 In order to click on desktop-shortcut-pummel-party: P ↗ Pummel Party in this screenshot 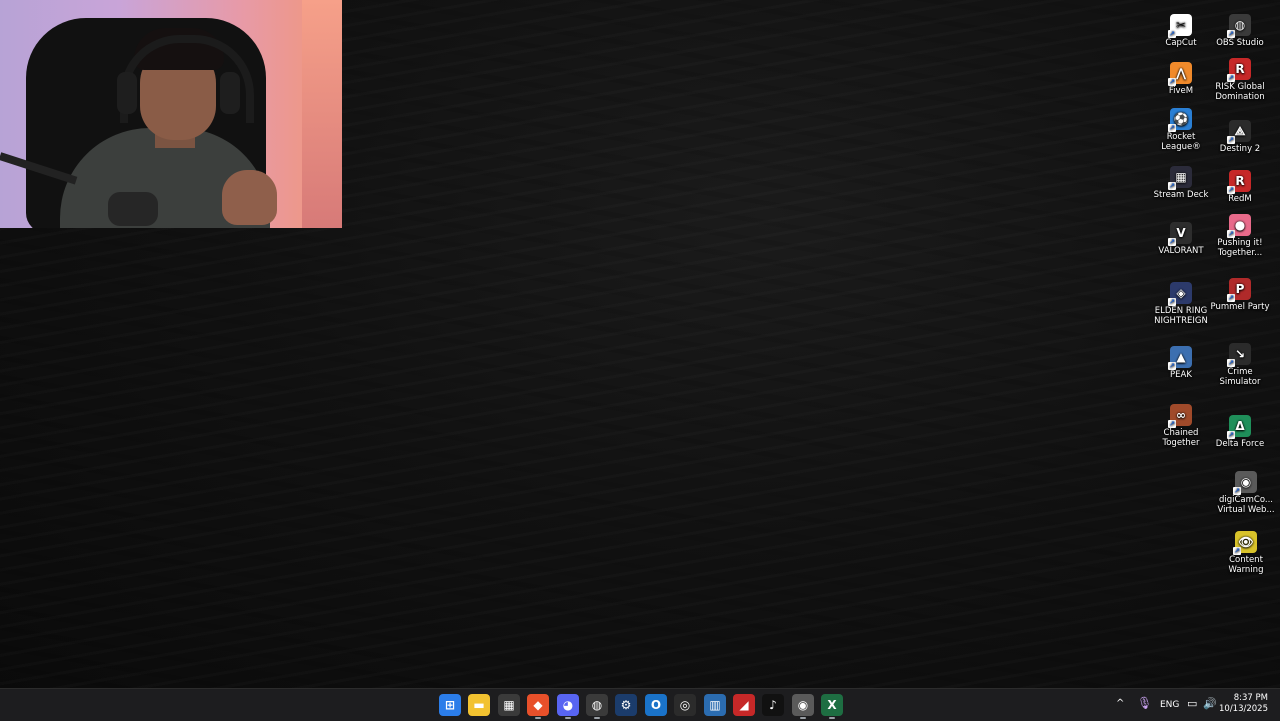, I will do `click(1240, 295)`.